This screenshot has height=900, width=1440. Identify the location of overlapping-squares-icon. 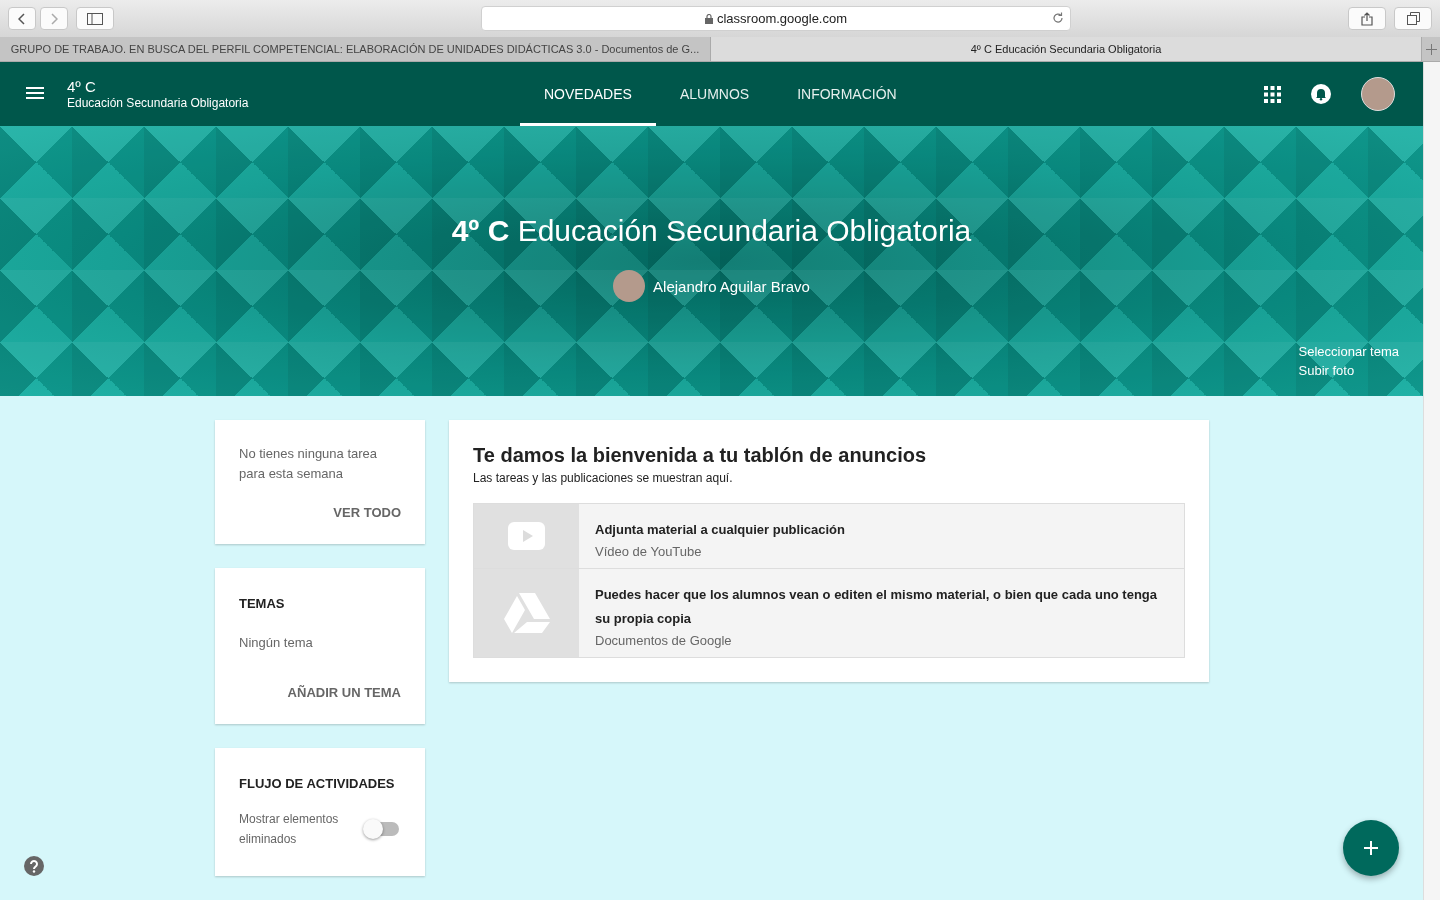
(1413, 18).